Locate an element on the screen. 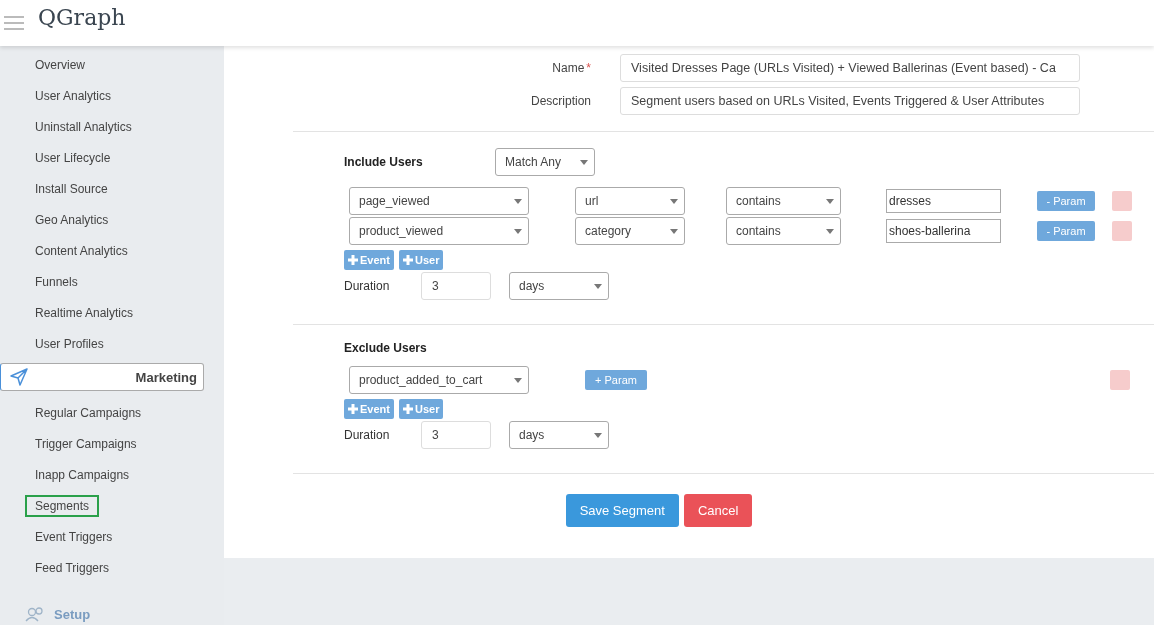  users-icon is located at coordinates (35, 614).